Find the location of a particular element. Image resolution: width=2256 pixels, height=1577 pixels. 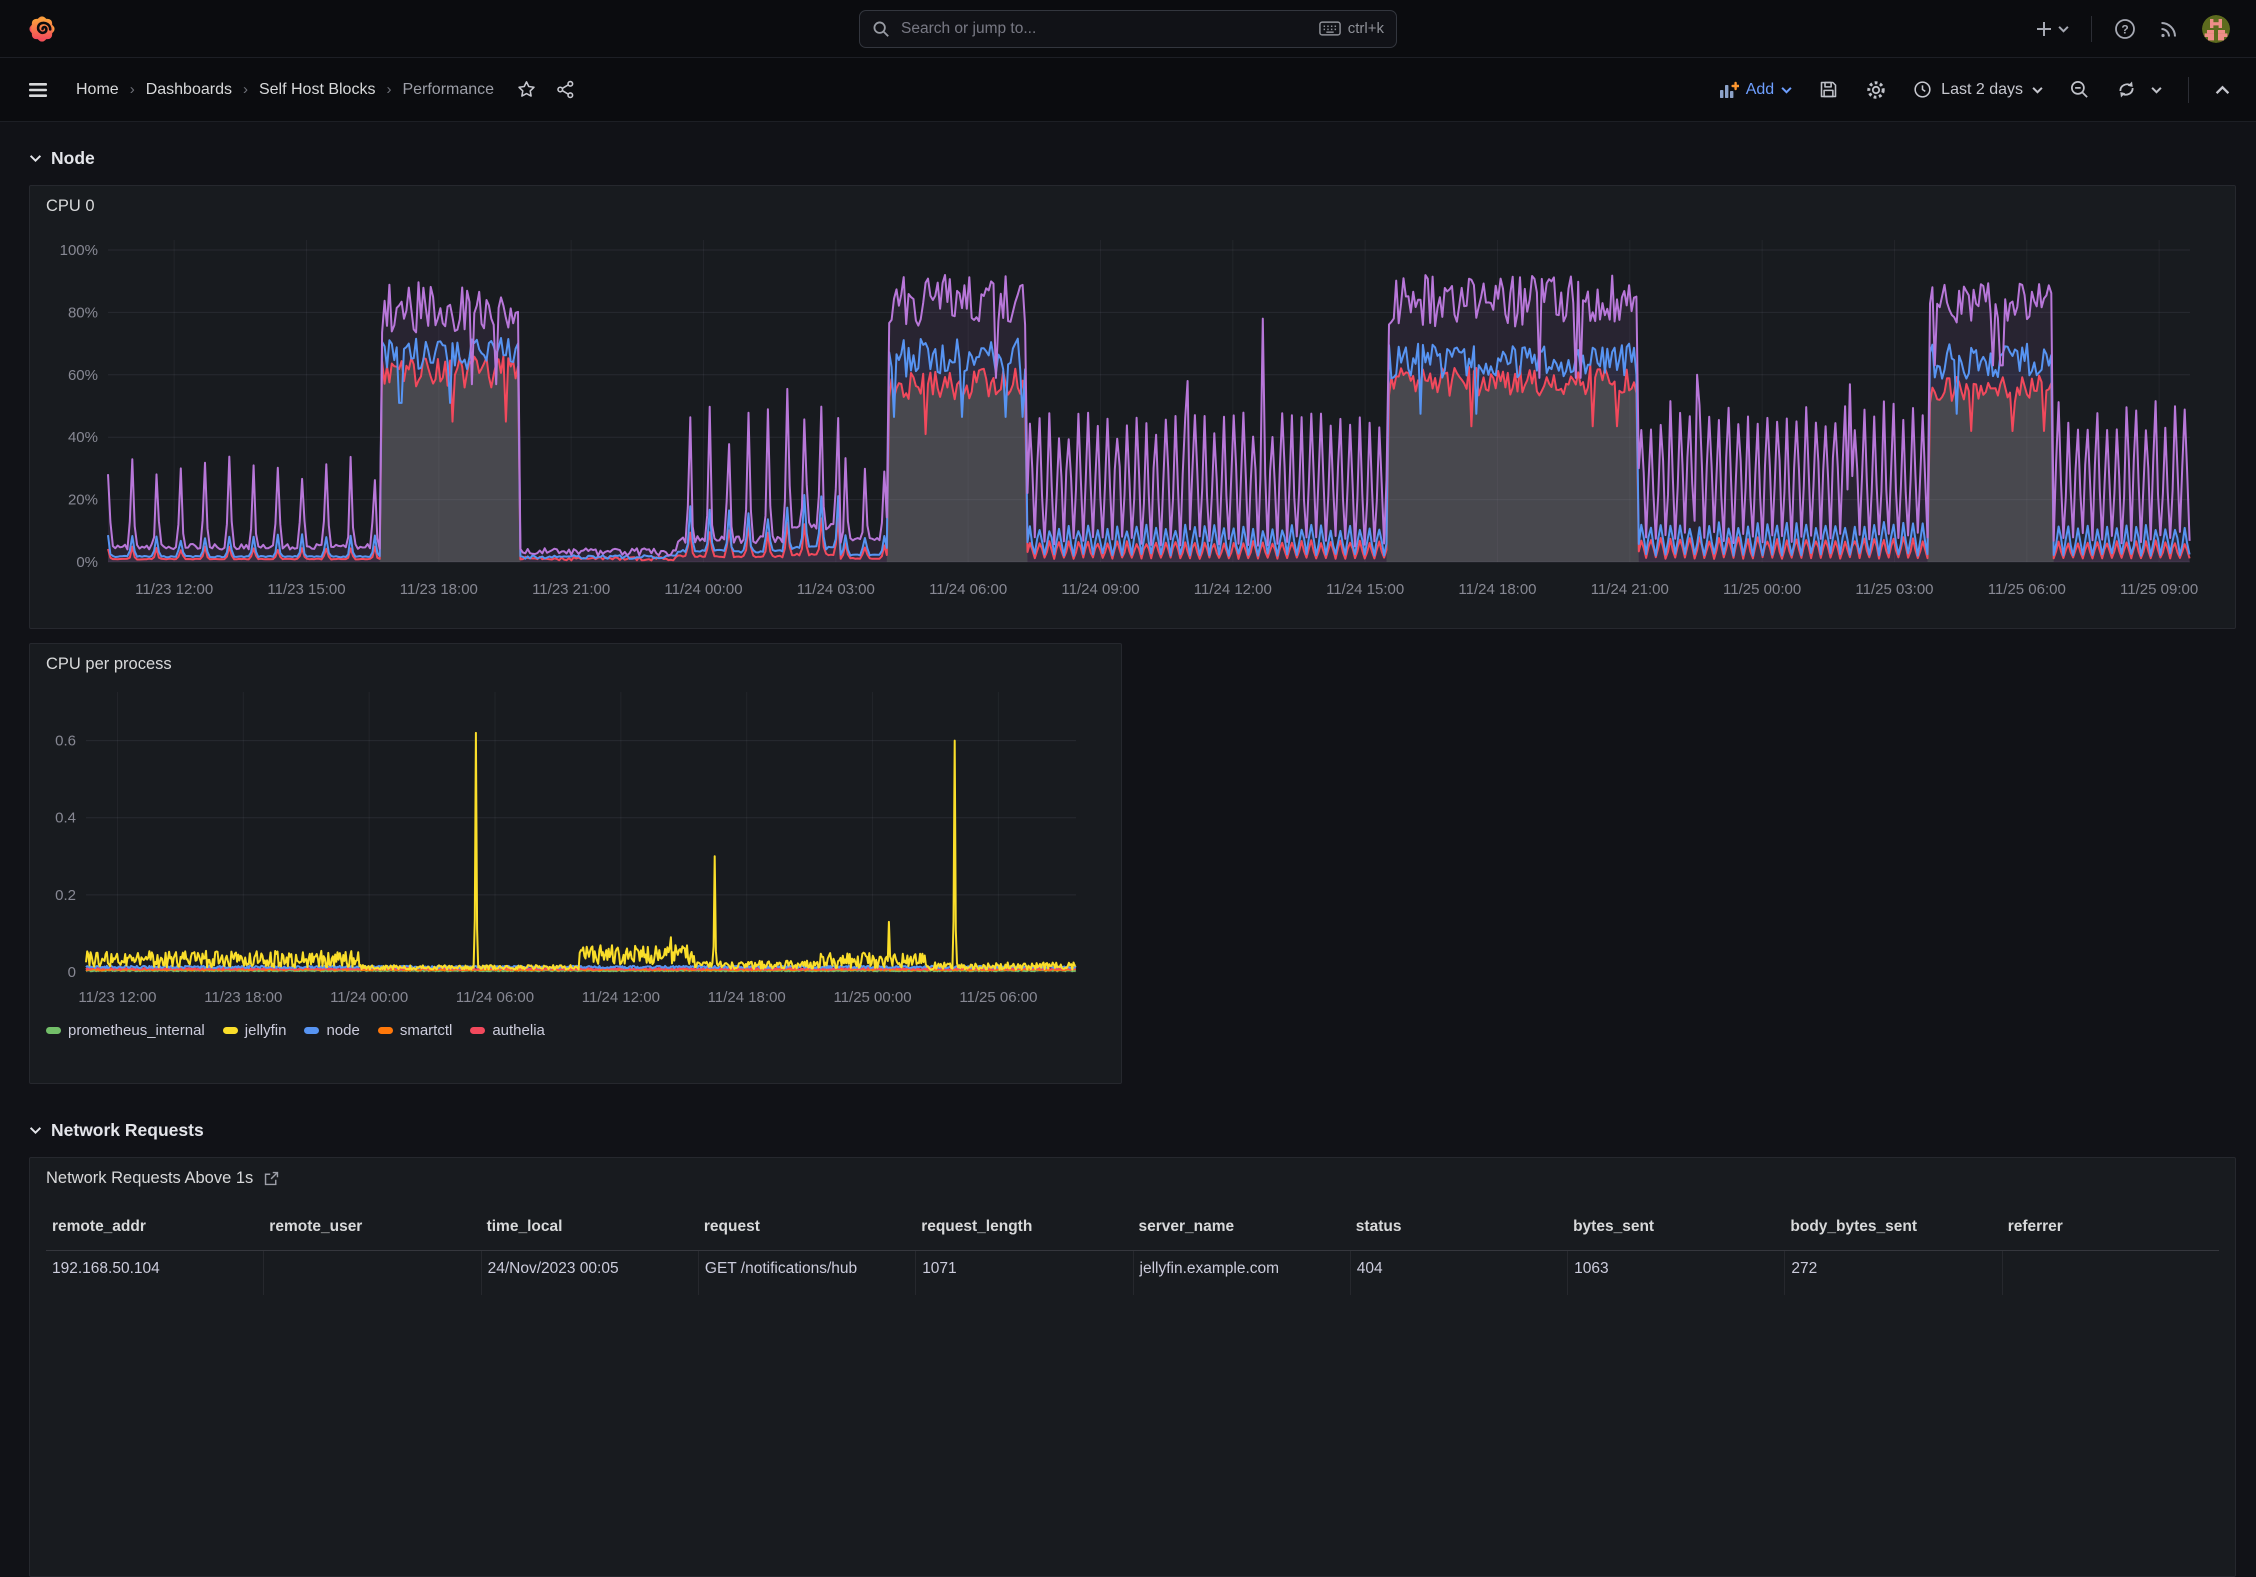

breadcrumb-dashboards: Dashboards is located at coordinates (189, 90).